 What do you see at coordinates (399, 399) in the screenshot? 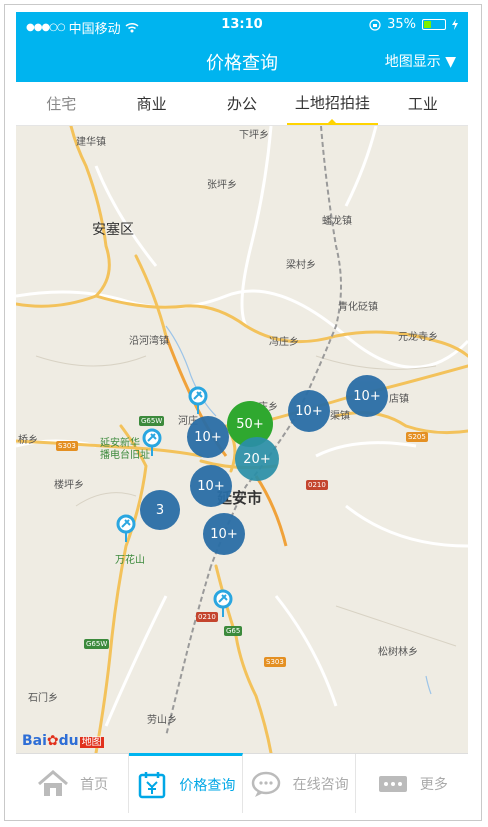
I see `place-gaodian: 店镇` at bounding box center [399, 399].